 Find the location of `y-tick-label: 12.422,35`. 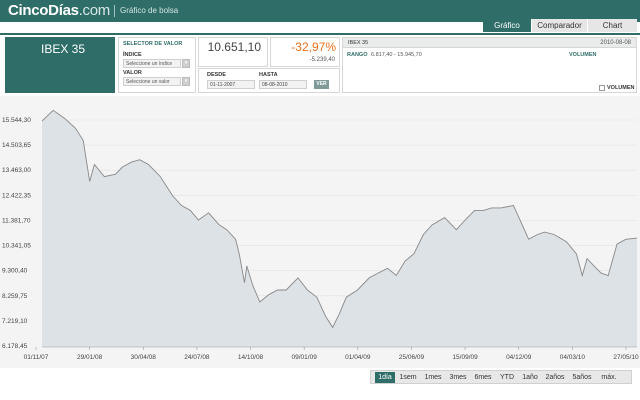

y-tick-label: 12.422,35 is located at coordinates (16, 195).